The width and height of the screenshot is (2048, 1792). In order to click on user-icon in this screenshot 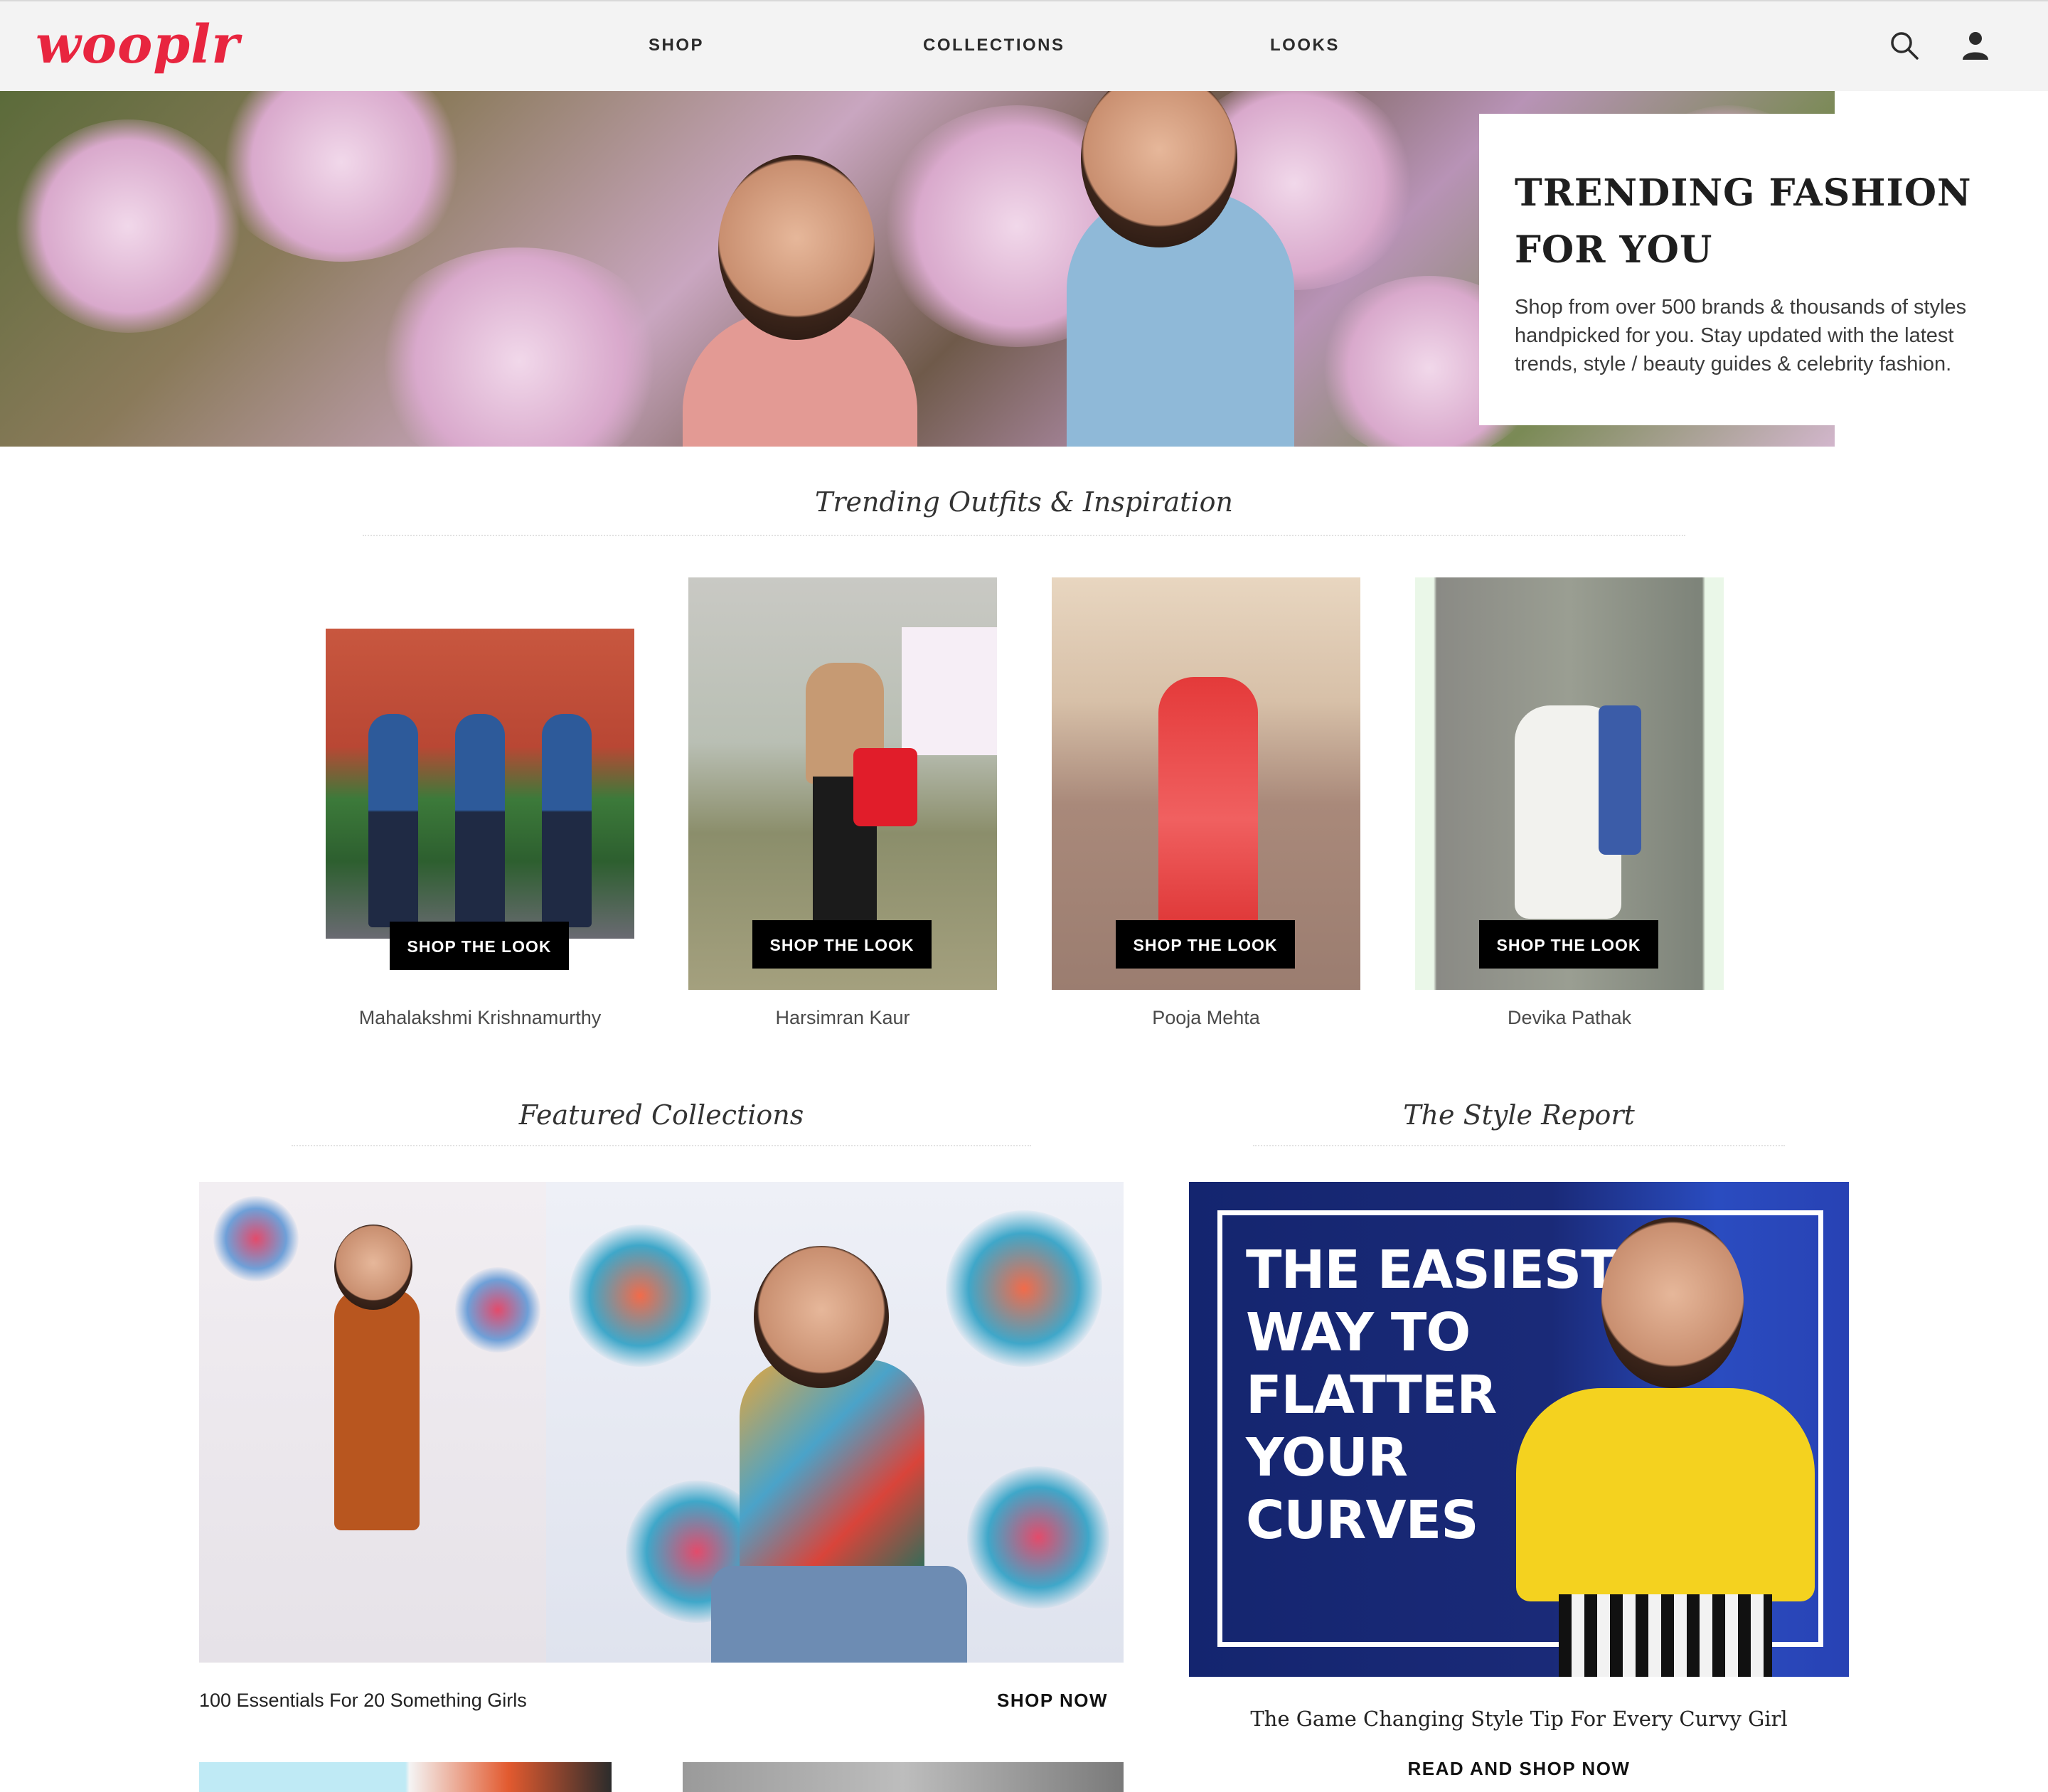, I will do `click(1975, 45)`.